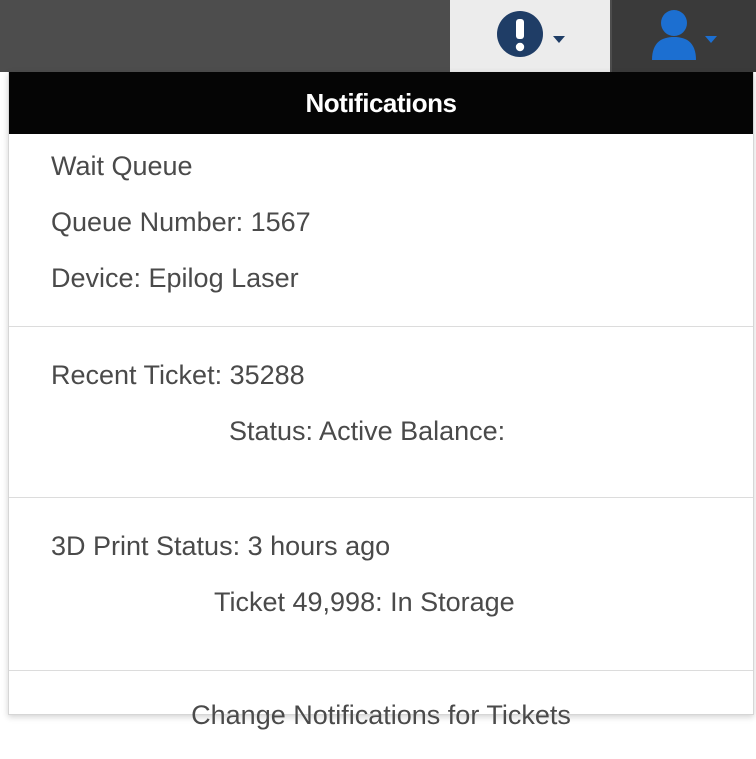 The image size is (756, 759). I want to click on user-menu-button, so click(684, 36).